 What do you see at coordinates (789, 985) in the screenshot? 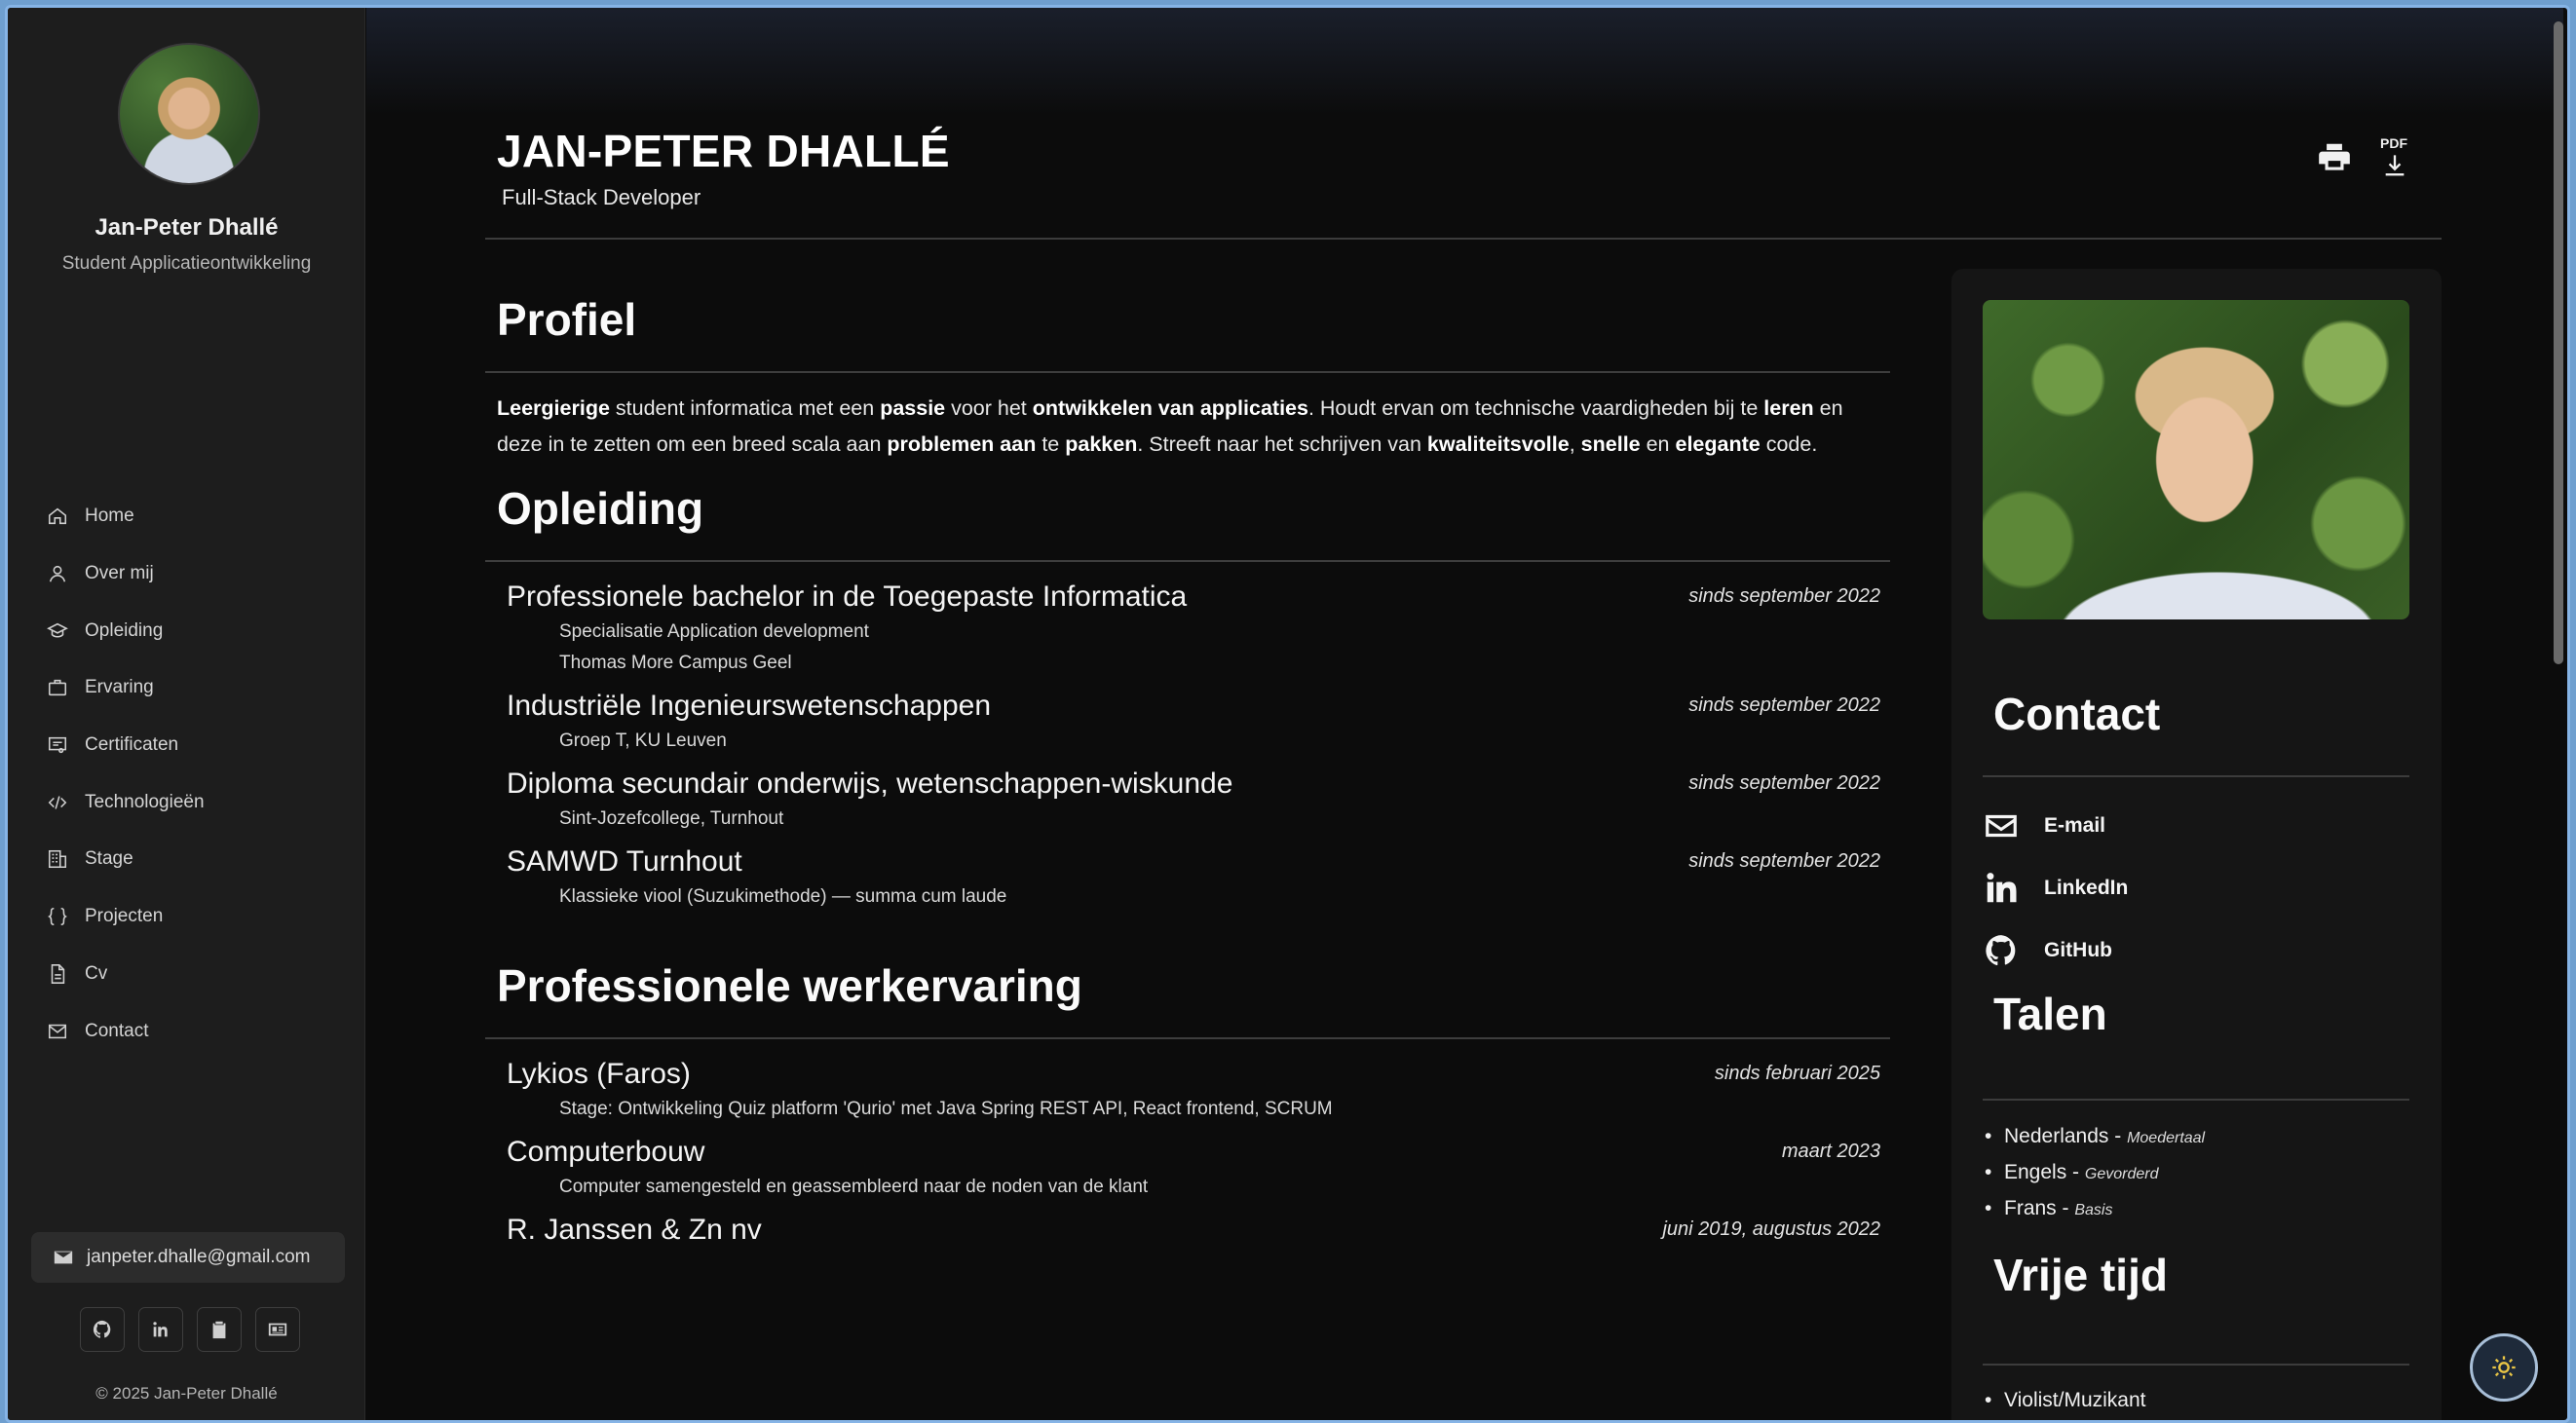
I see `section-heading-werkervaring: Professionele werkervaring` at bounding box center [789, 985].